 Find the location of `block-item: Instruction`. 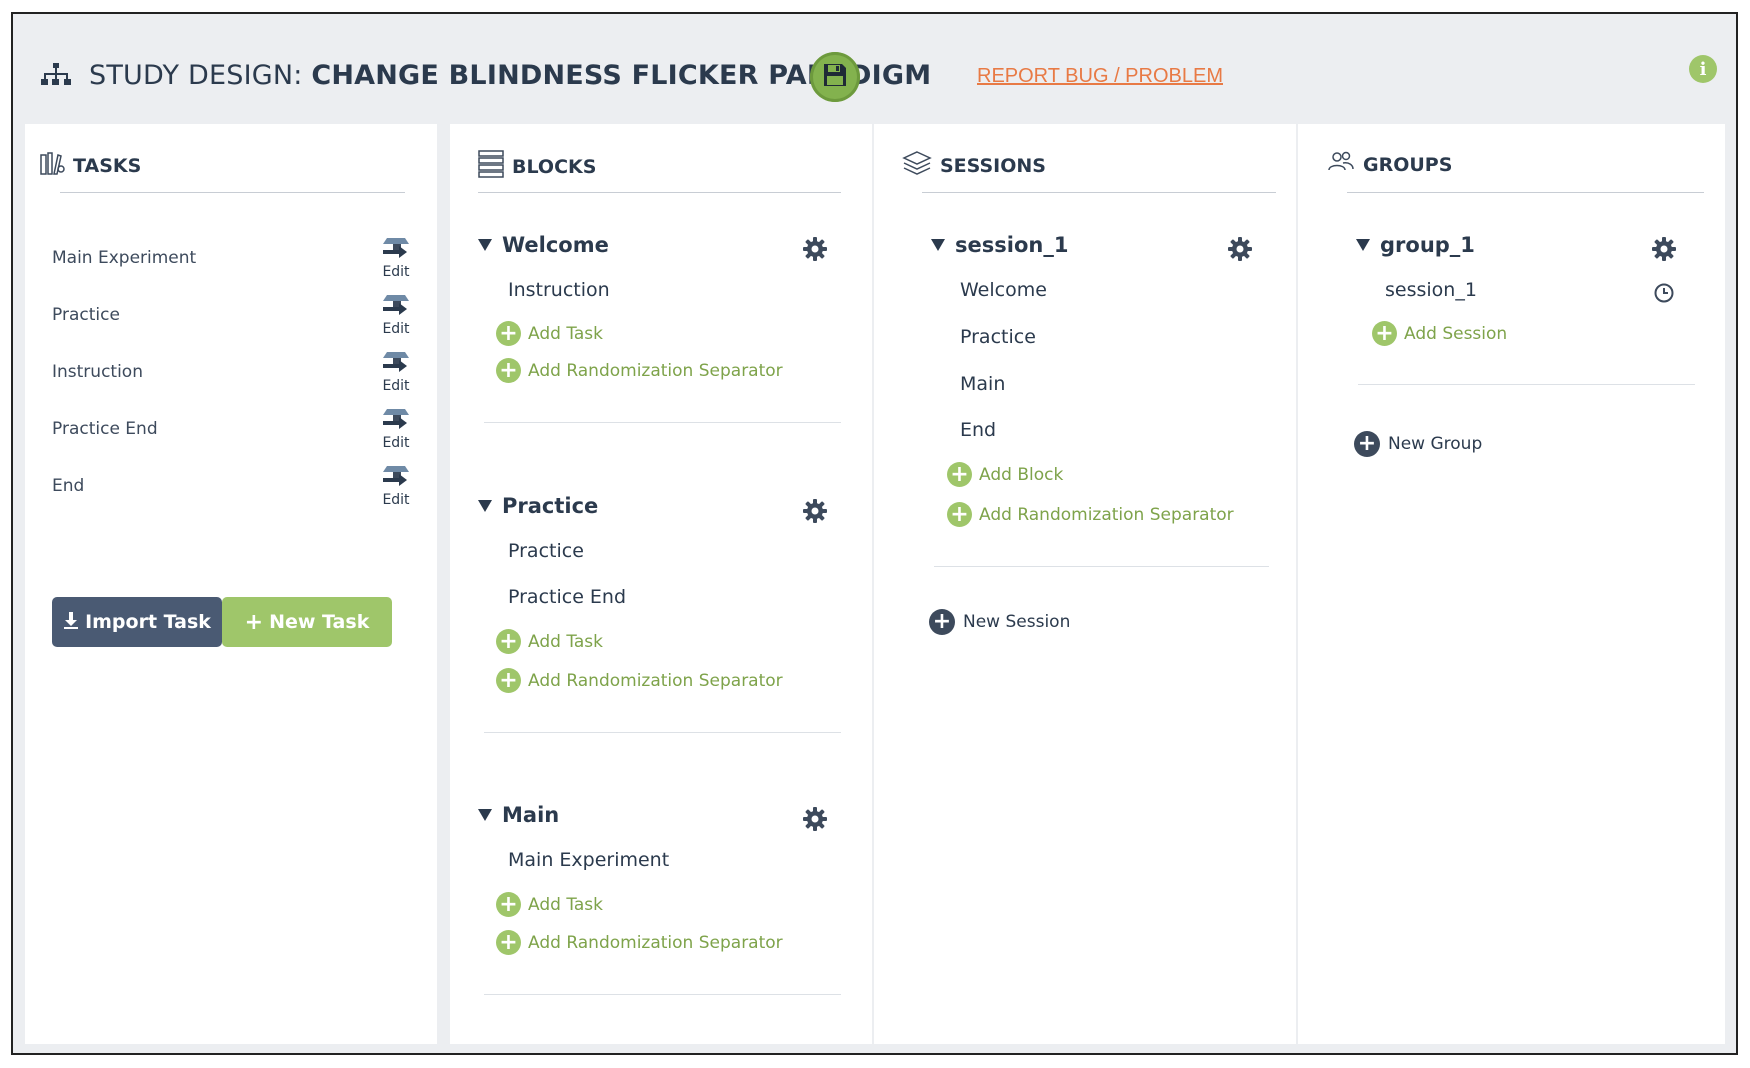

block-item: Instruction is located at coordinates (559, 290).